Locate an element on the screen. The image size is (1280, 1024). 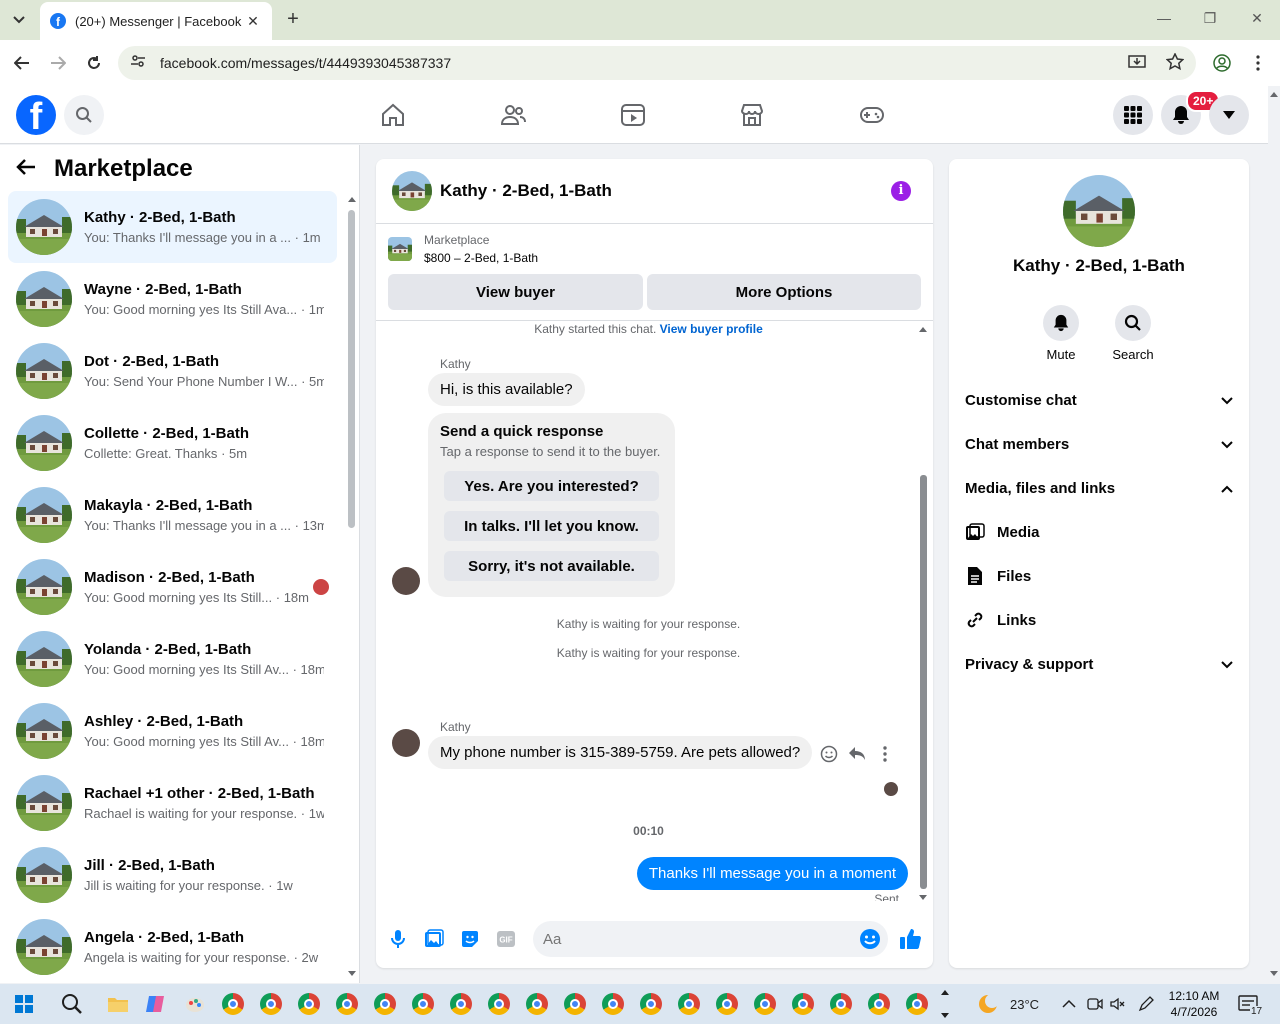
view-buyer-button: View buyer is located at coordinates (515, 292).